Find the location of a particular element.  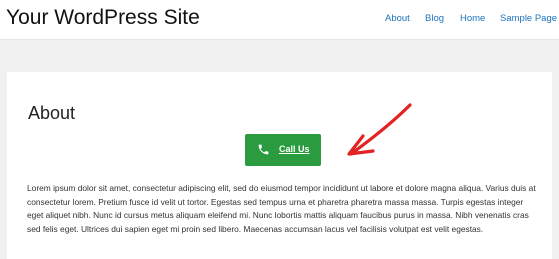

nav-item-sample-page: Sample Page is located at coordinates (528, 19).